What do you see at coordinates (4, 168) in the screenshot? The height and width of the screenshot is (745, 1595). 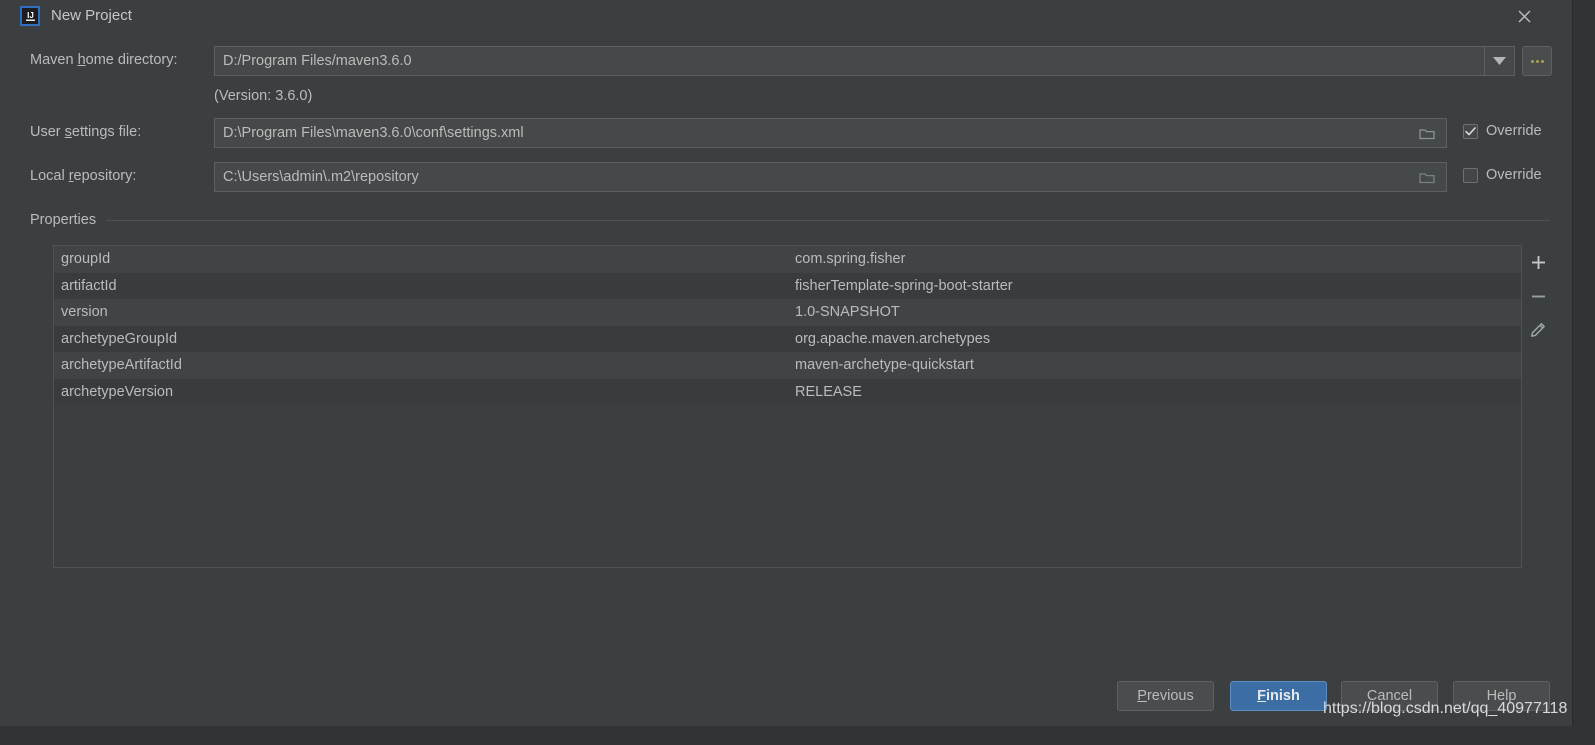 I see `background-window-text` at bounding box center [4, 168].